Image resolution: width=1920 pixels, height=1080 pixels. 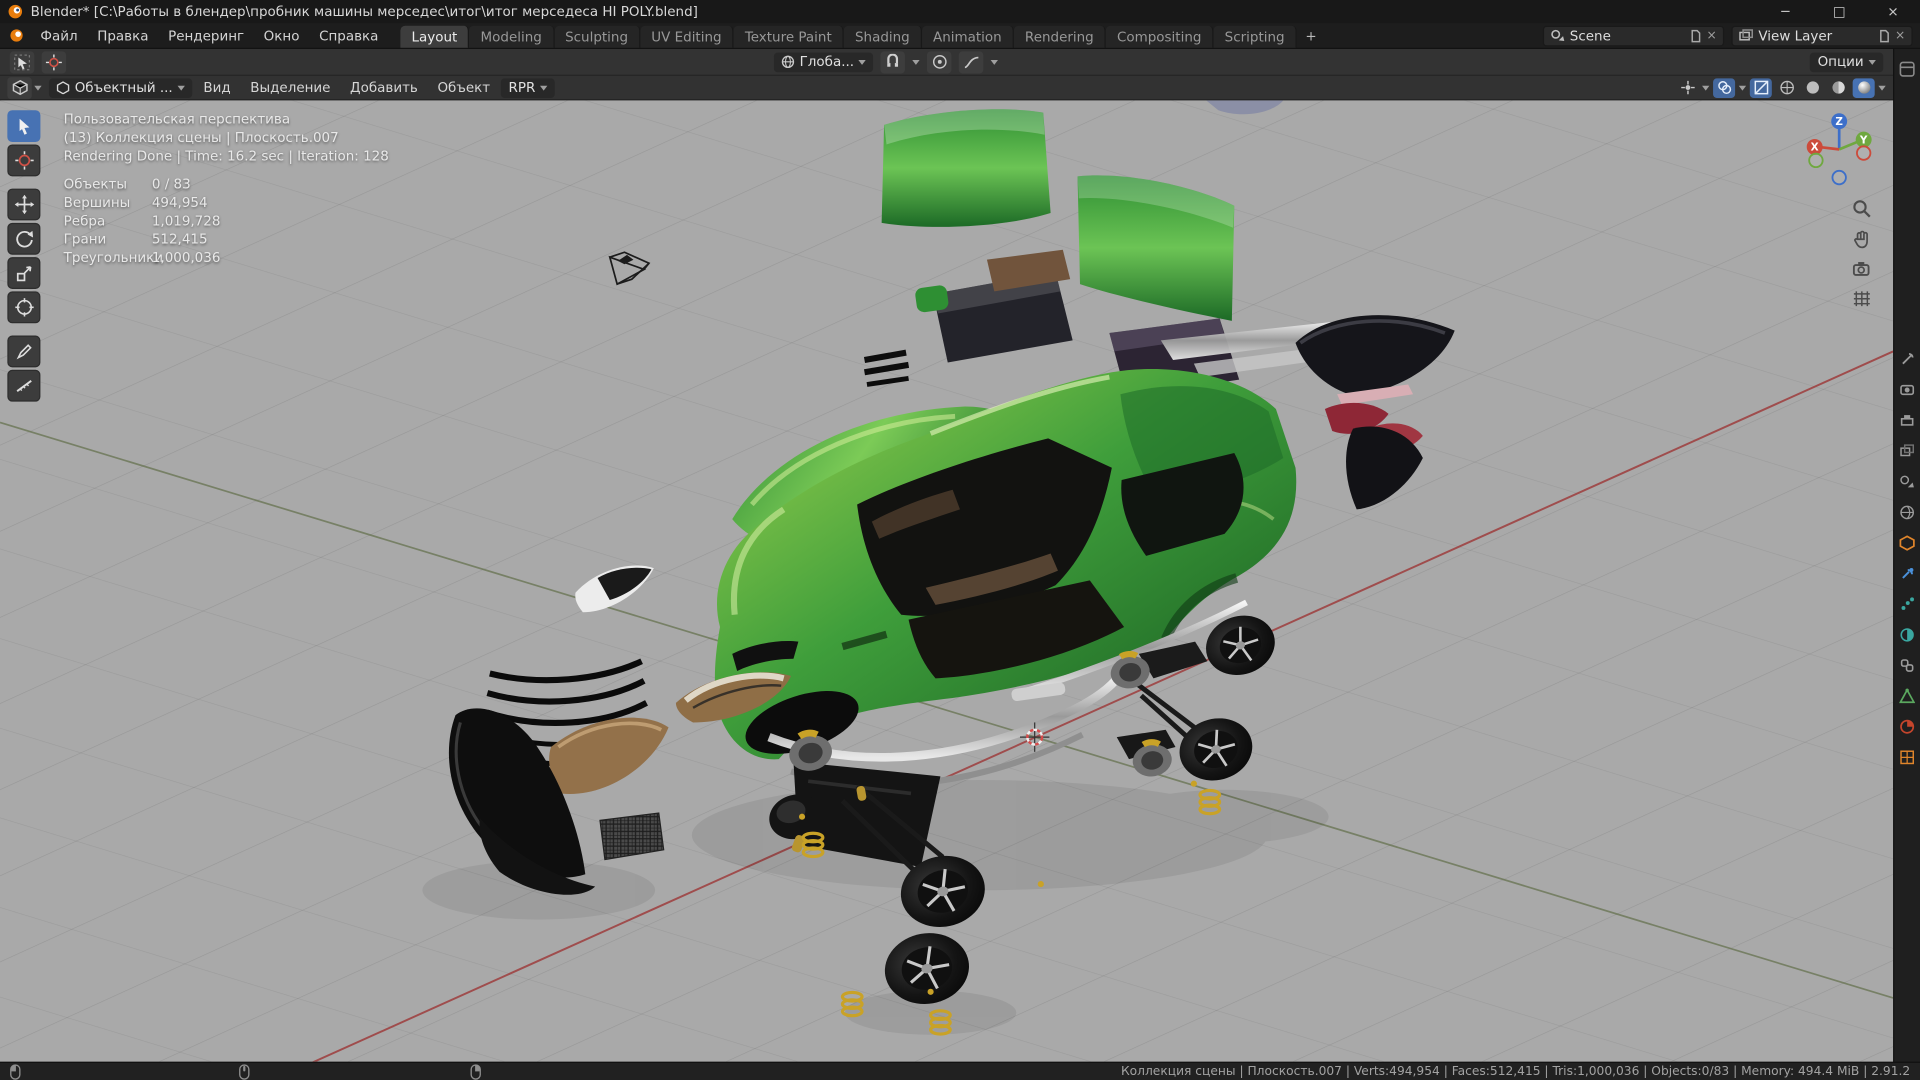 I want to click on view-layer-tab-icon, so click(x=1907, y=451).